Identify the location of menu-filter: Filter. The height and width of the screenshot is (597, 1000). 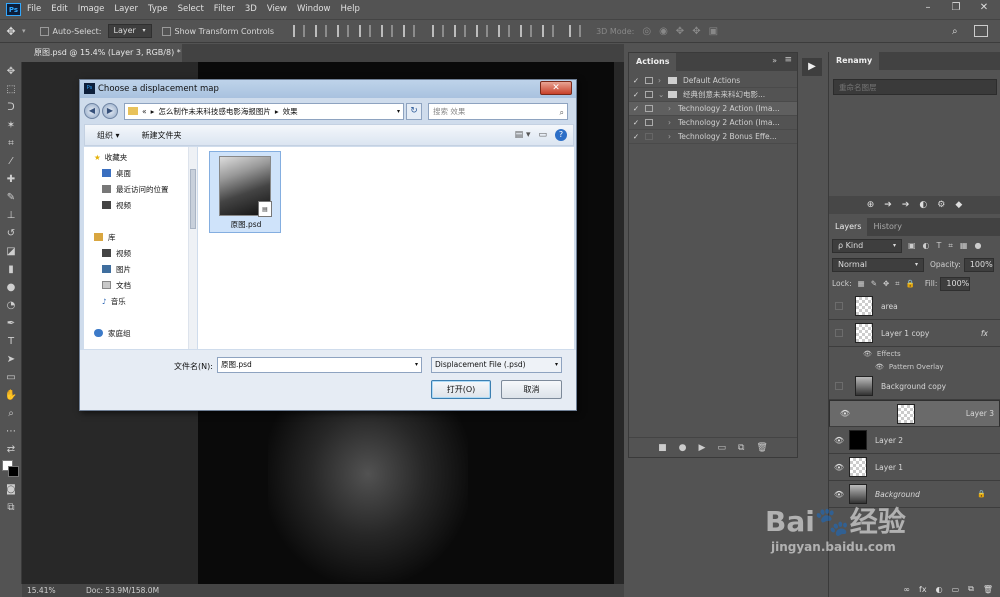
(224, 9).